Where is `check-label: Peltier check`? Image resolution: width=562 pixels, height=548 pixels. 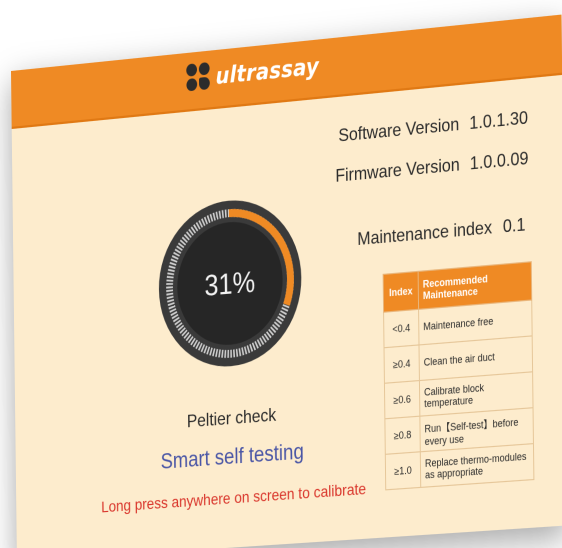
check-label: Peltier check is located at coordinates (231, 418).